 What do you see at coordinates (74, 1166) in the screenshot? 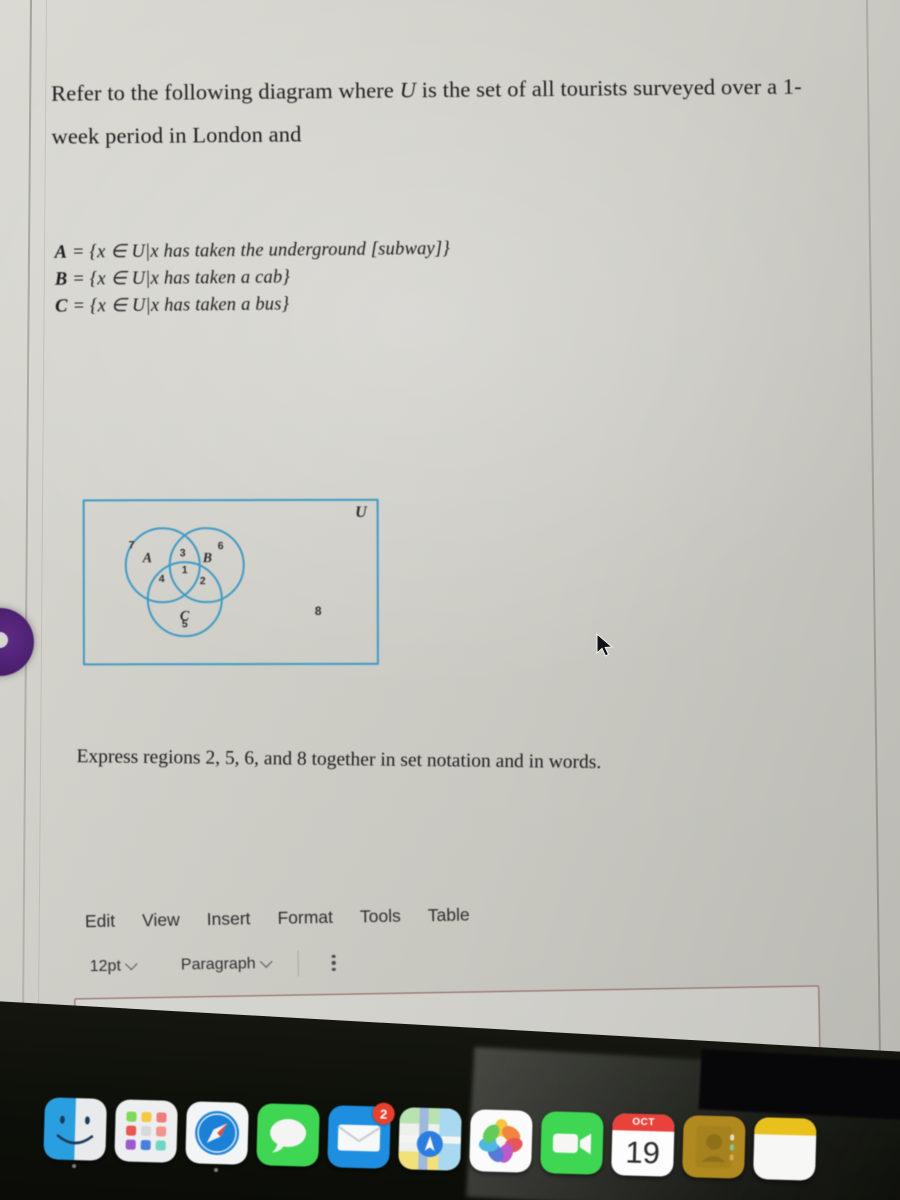
I see `running-indicator` at bounding box center [74, 1166].